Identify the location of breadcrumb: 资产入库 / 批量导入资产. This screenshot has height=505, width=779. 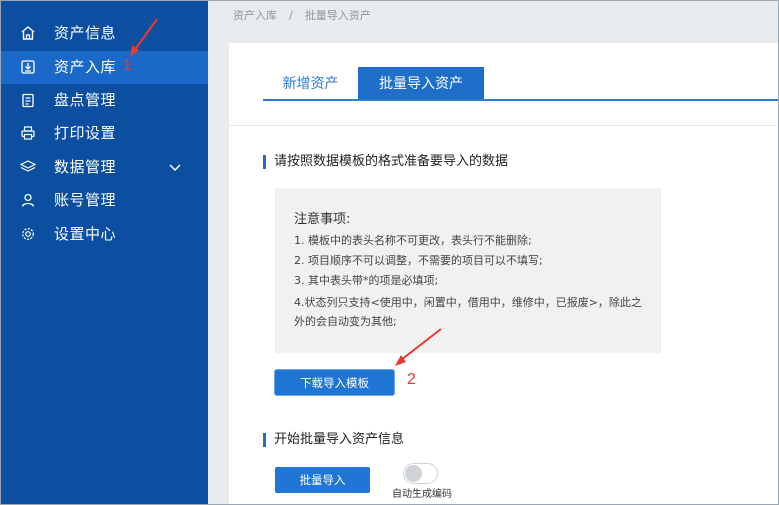
(302, 15).